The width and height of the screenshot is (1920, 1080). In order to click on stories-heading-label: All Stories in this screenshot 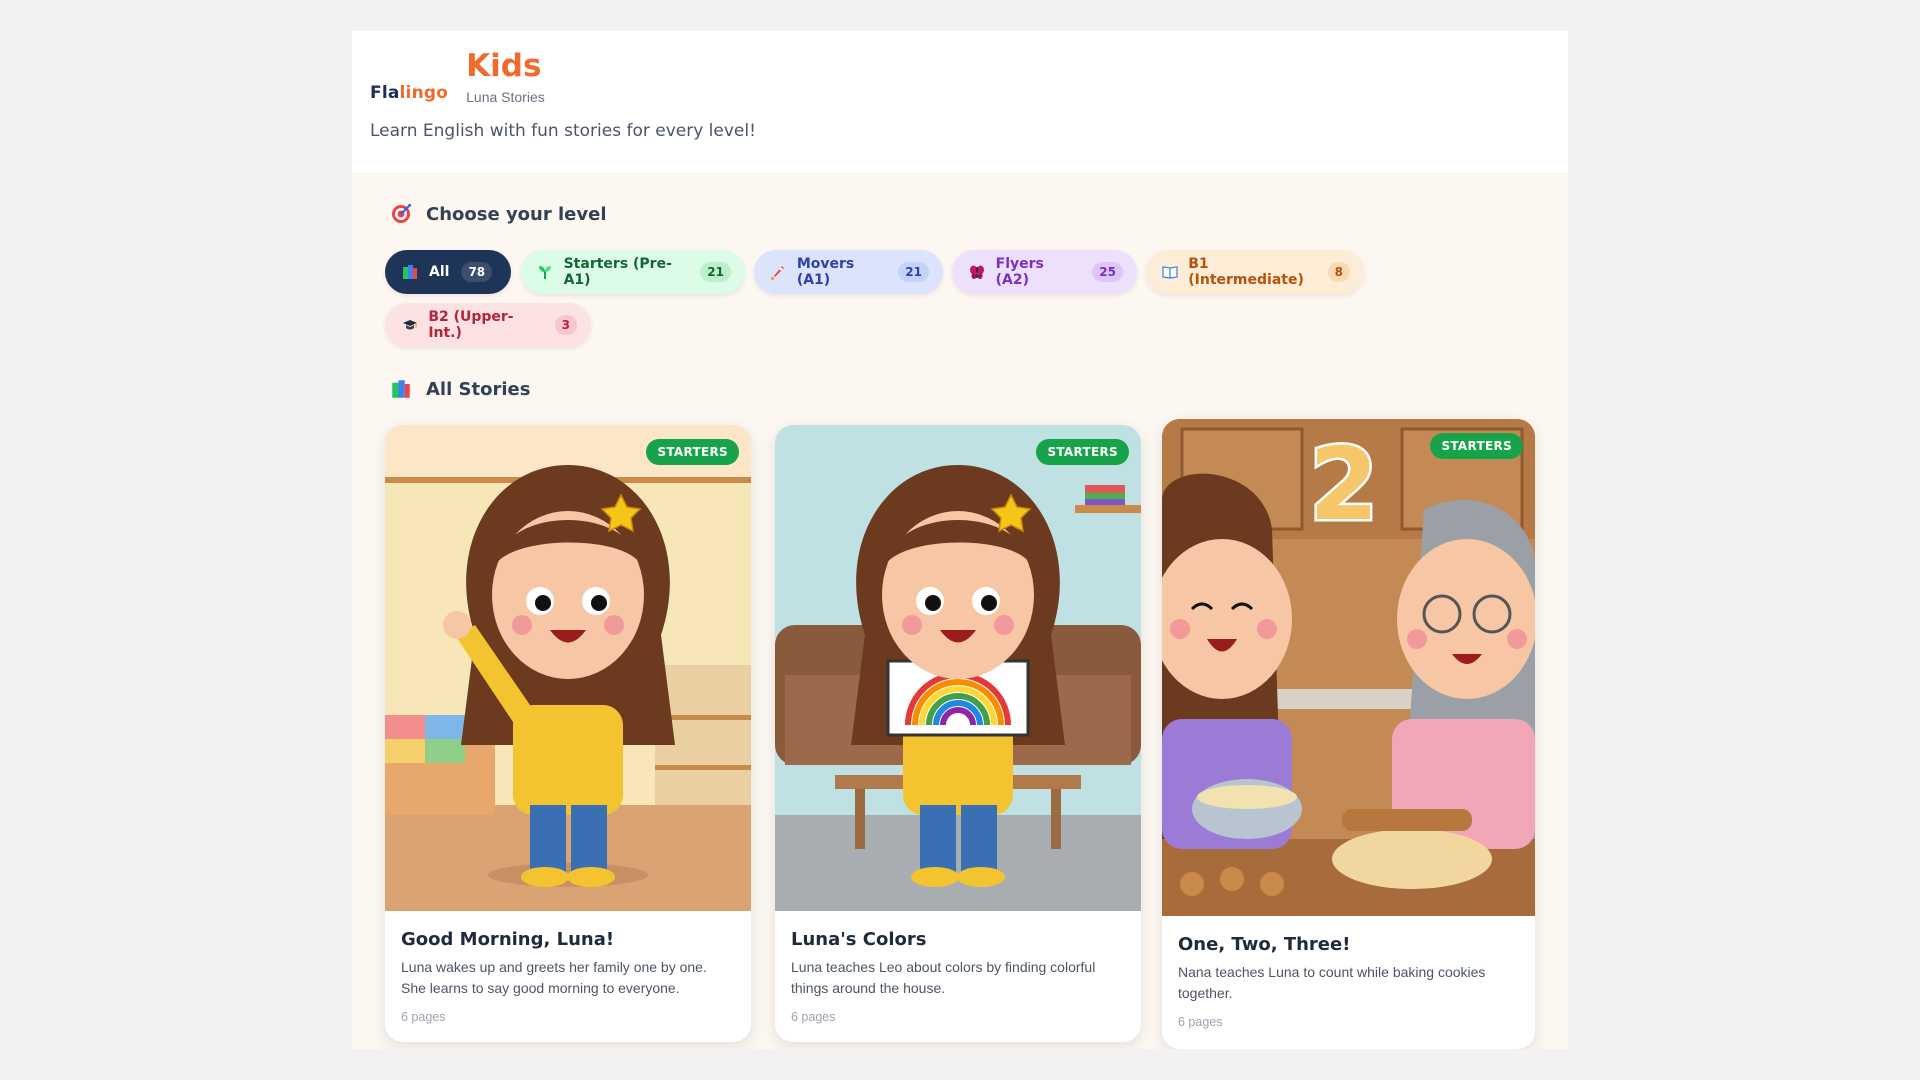, I will do `click(478, 389)`.